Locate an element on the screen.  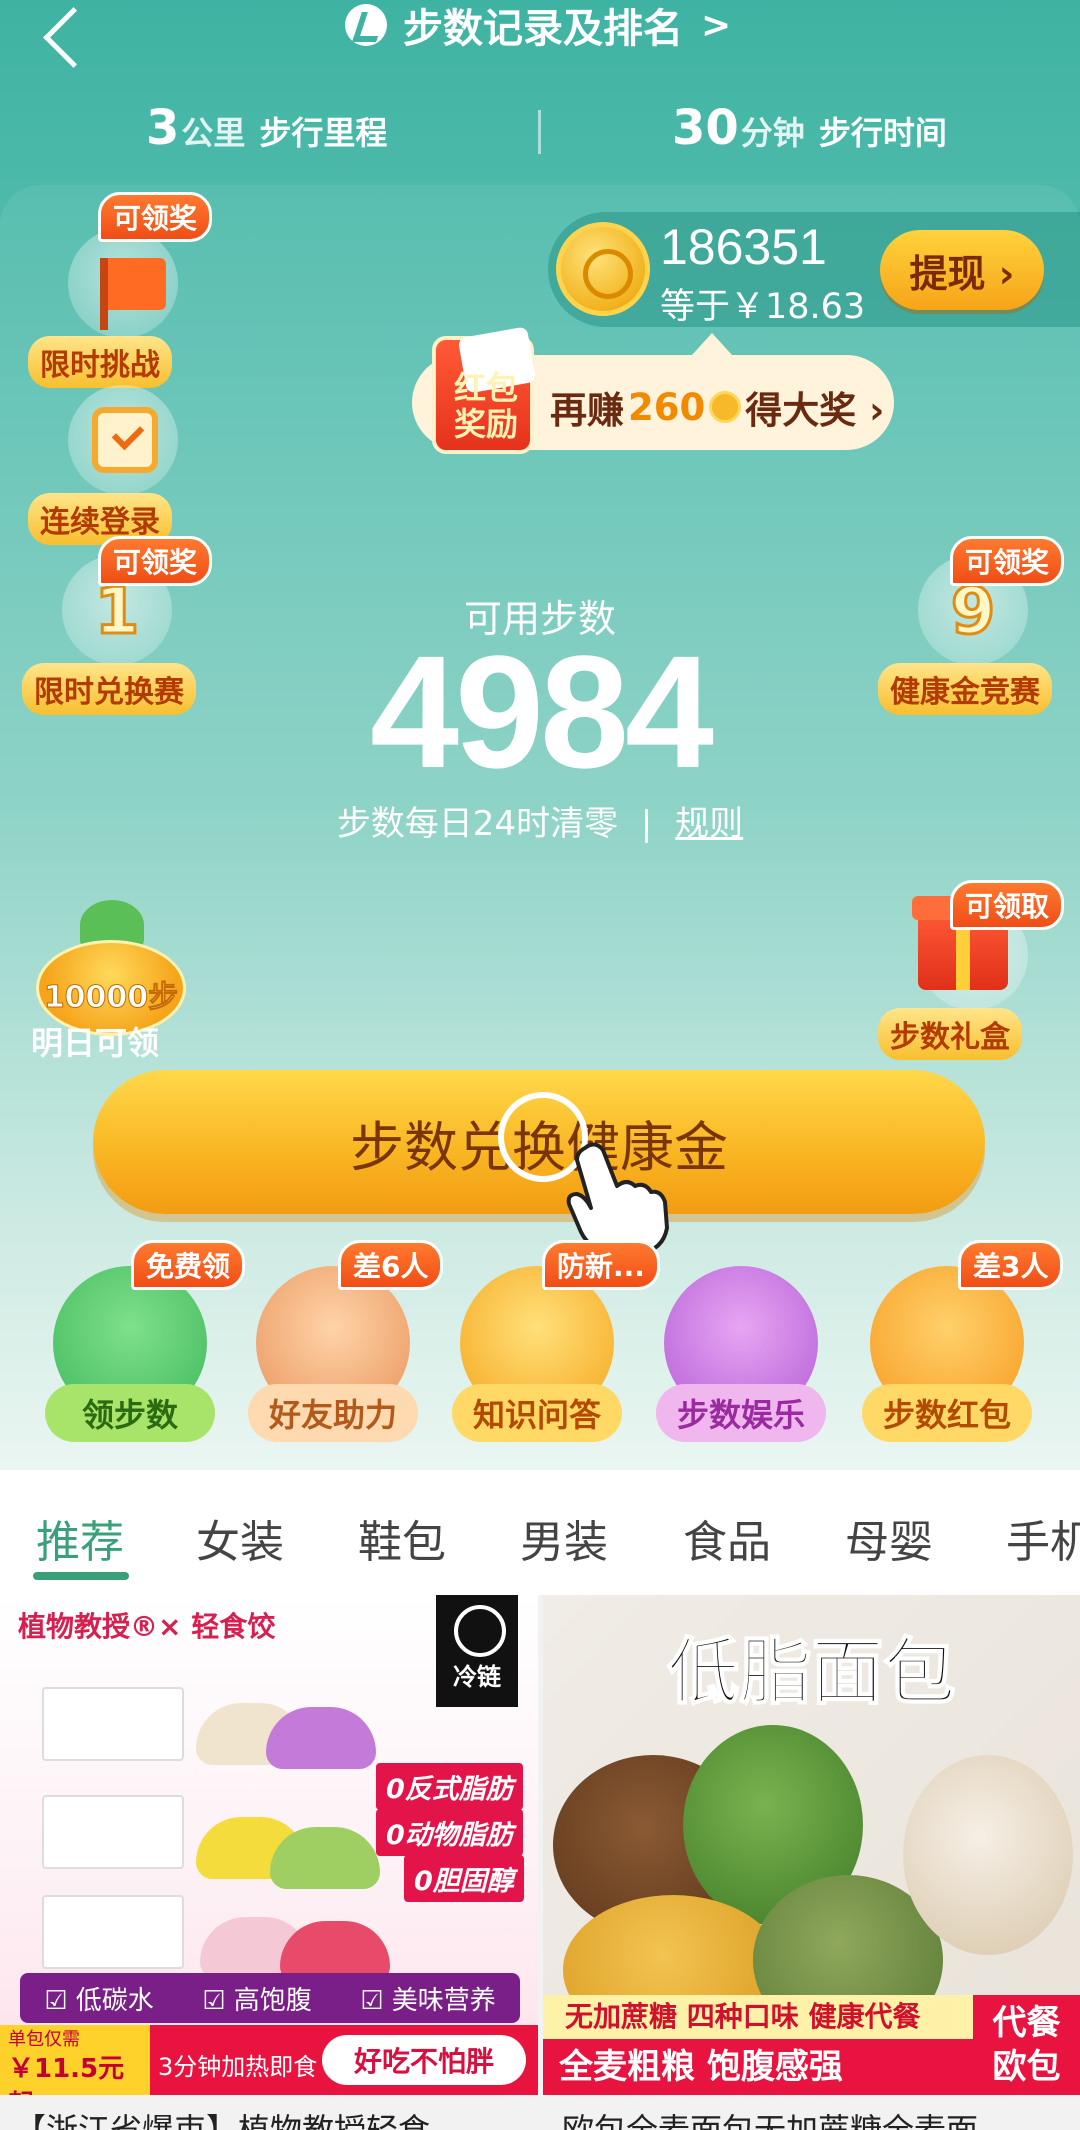
feature-badge: 差6人 is located at coordinates (391, 1265).